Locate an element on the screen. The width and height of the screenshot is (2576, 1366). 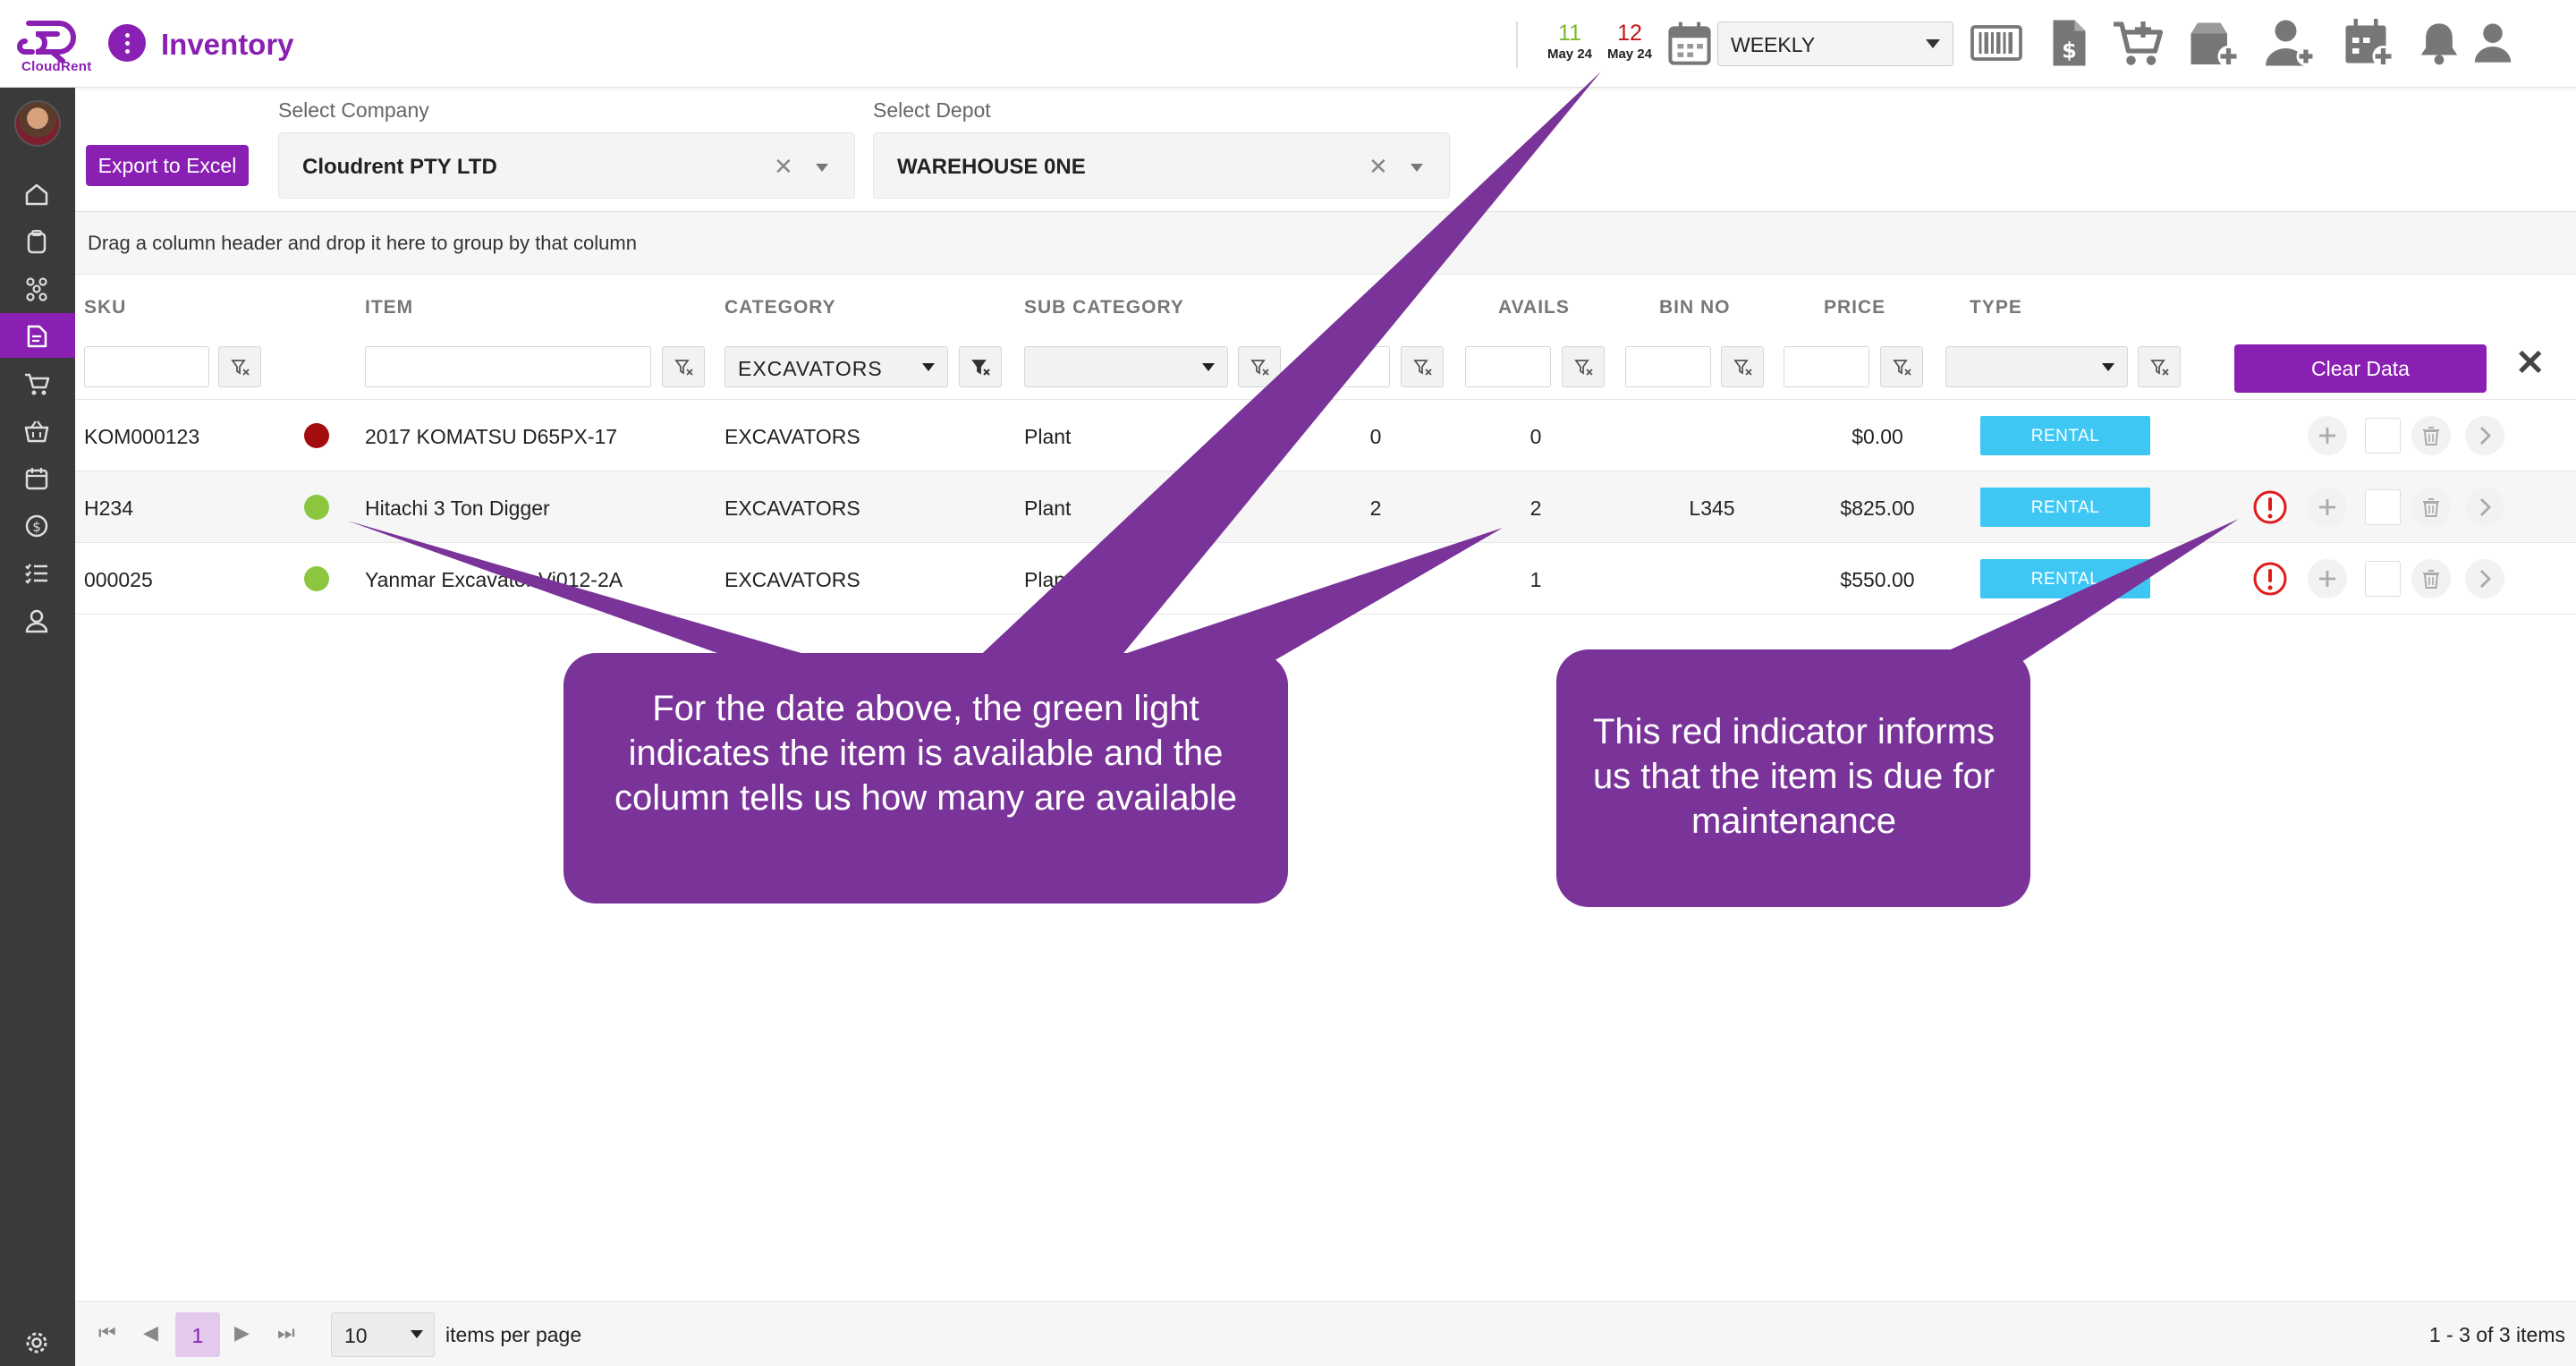
date-end: 12 May 24 is located at coordinates (1629, 41).